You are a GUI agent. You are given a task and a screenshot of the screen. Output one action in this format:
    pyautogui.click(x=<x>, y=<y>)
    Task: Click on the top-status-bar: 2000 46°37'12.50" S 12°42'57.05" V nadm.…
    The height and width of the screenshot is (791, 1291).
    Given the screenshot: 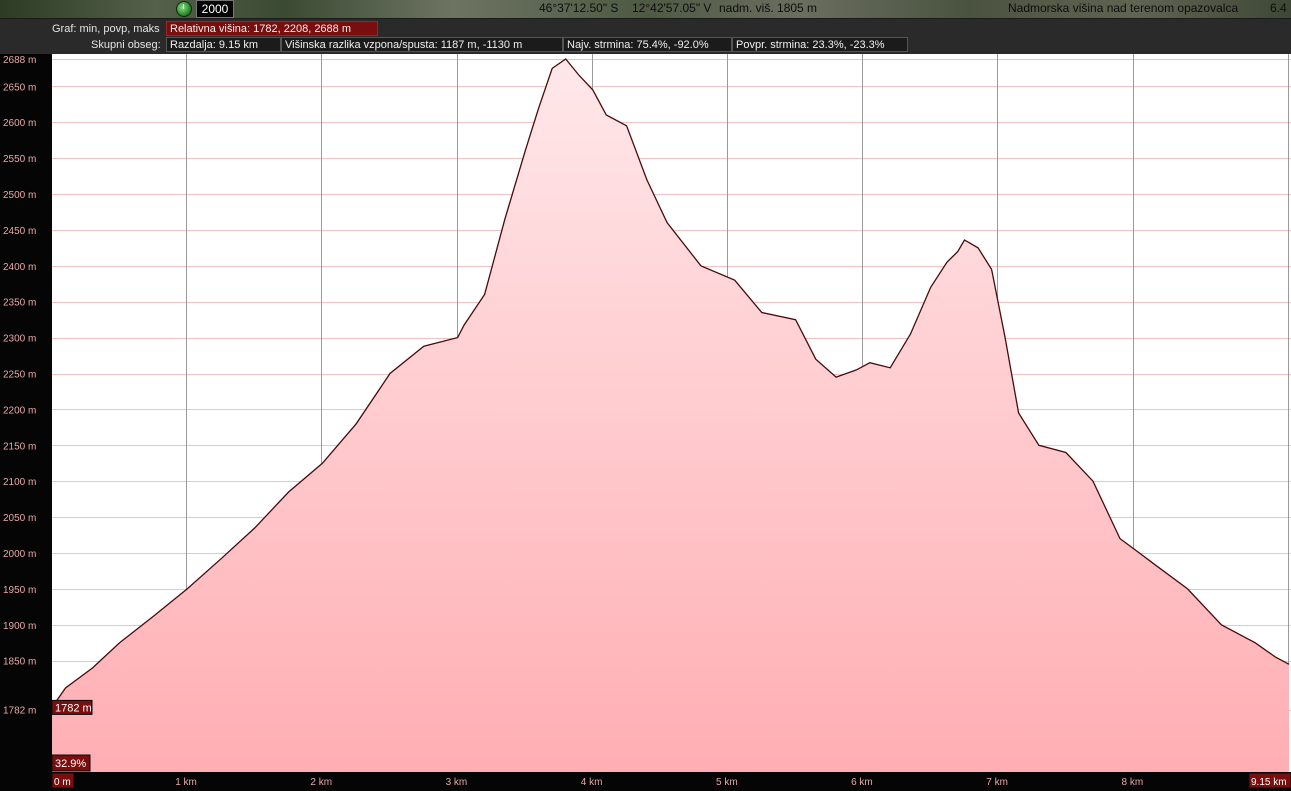 What is the action you would take?
    pyautogui.click(x=645, y=9)
    